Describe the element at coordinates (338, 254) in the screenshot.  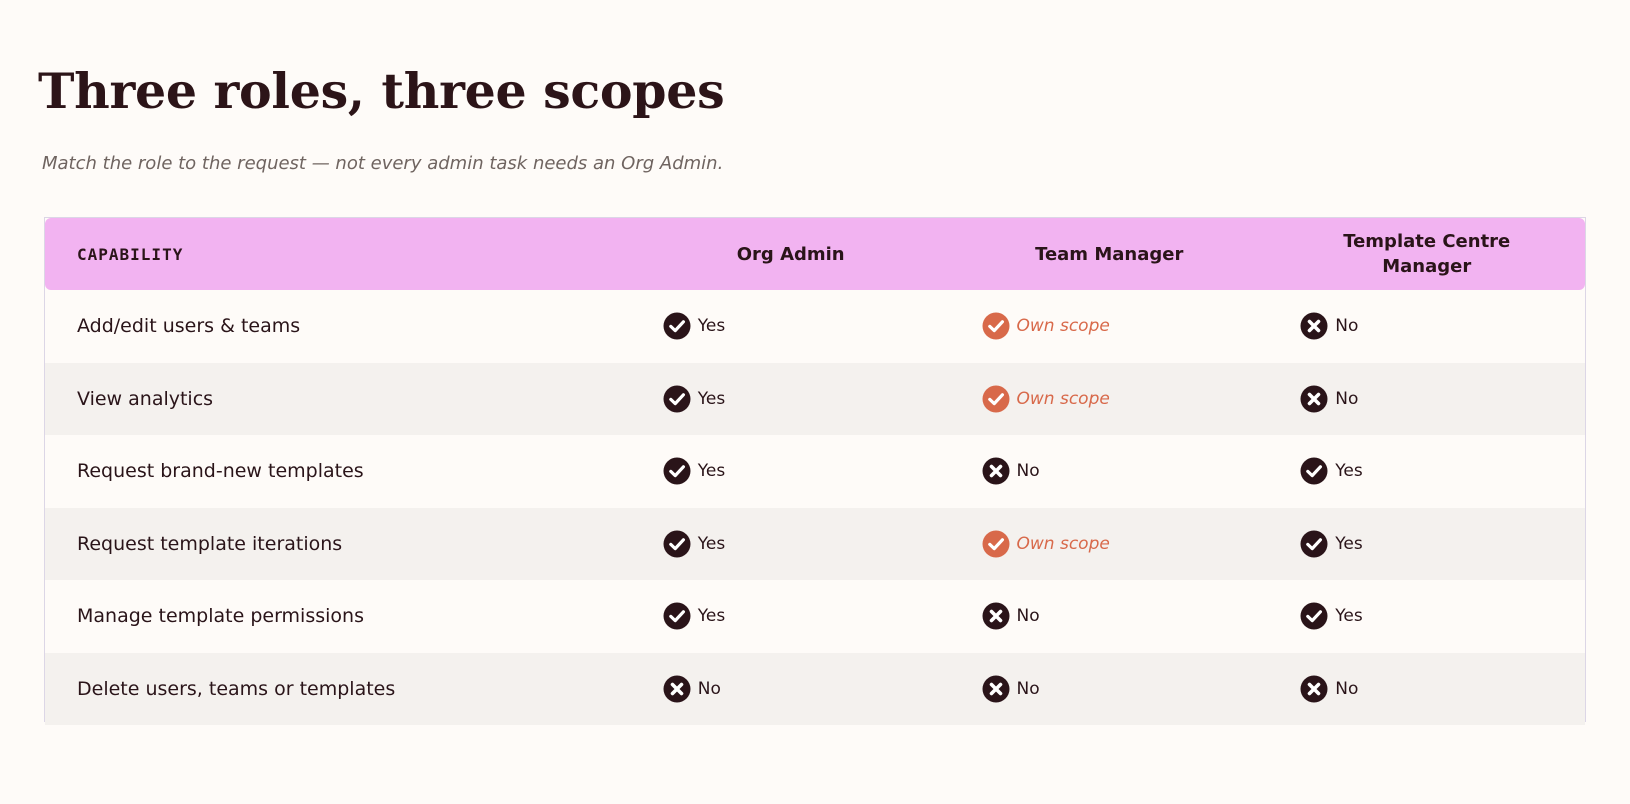
I see `header-cell-capability: CAPABILITY` at that location.